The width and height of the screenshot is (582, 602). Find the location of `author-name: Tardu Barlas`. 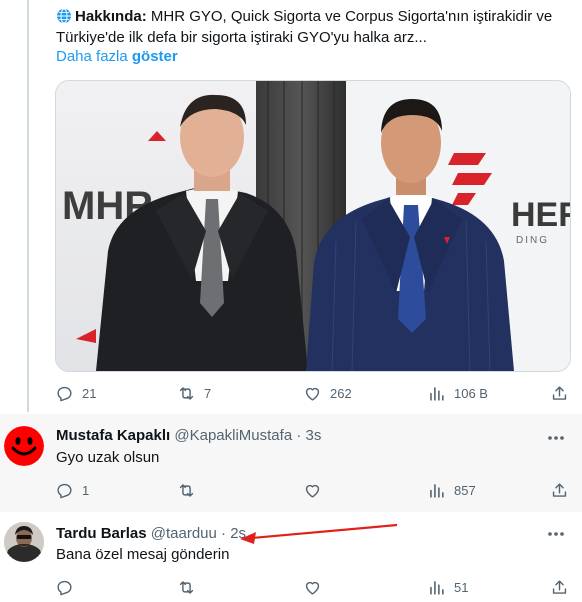

author-name: Tardu Barlas is located at coordinates (101, 533).